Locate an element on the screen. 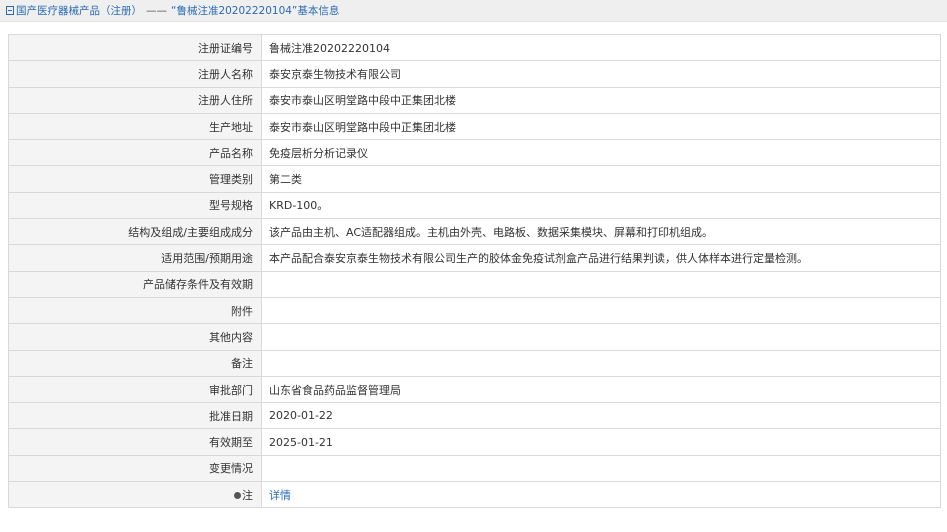  row-value: 第二类 is located at coordinates (601, 179).